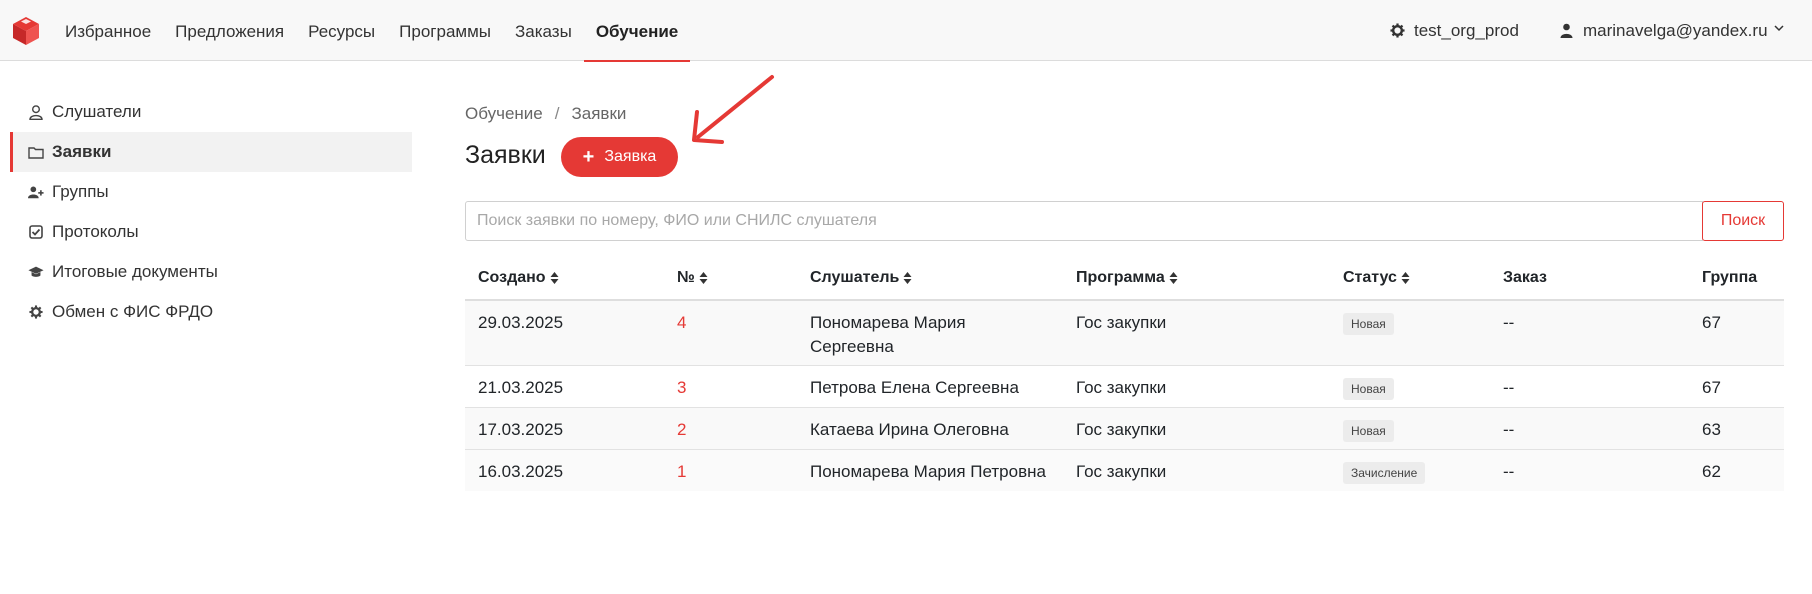  I want to click on user-plus-icon, so click(36, 192).